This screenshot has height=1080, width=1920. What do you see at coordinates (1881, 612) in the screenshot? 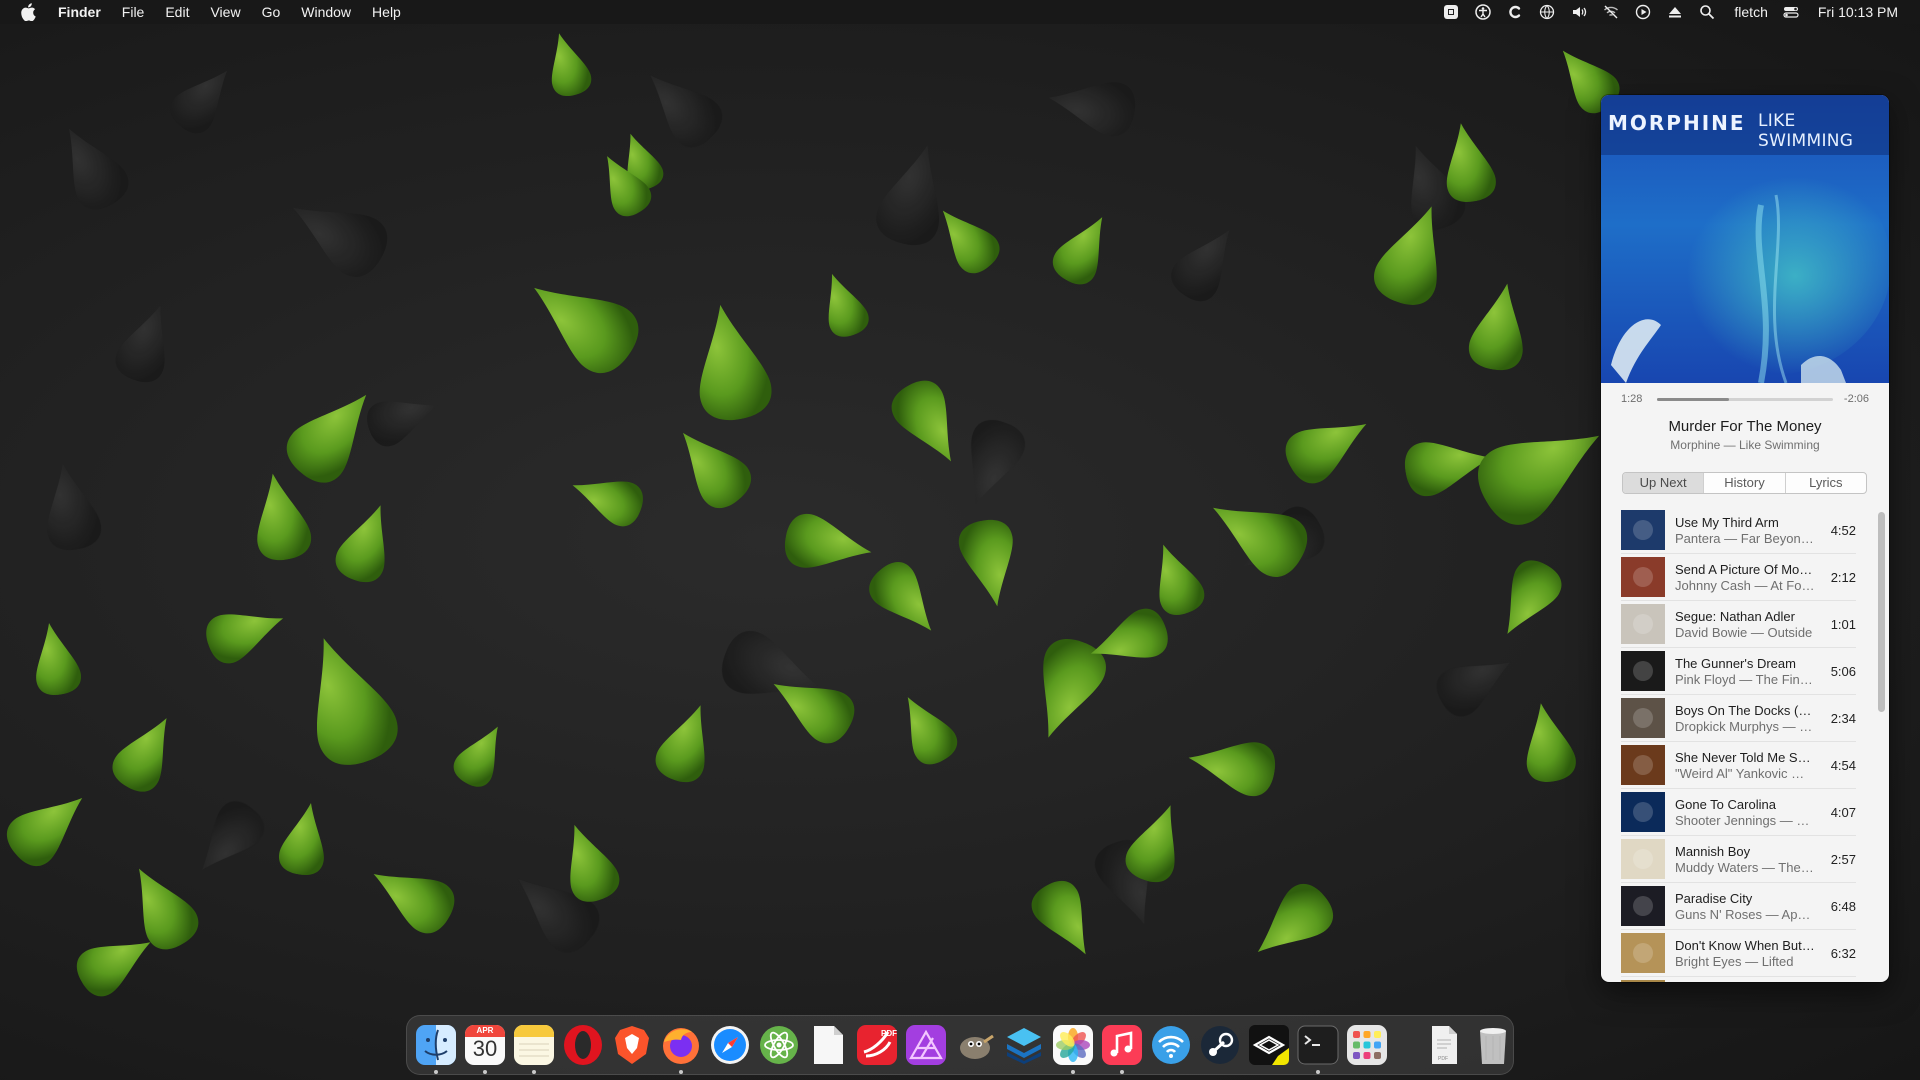
I see `queue-scrollbar` at bounding box center [1881, 612].